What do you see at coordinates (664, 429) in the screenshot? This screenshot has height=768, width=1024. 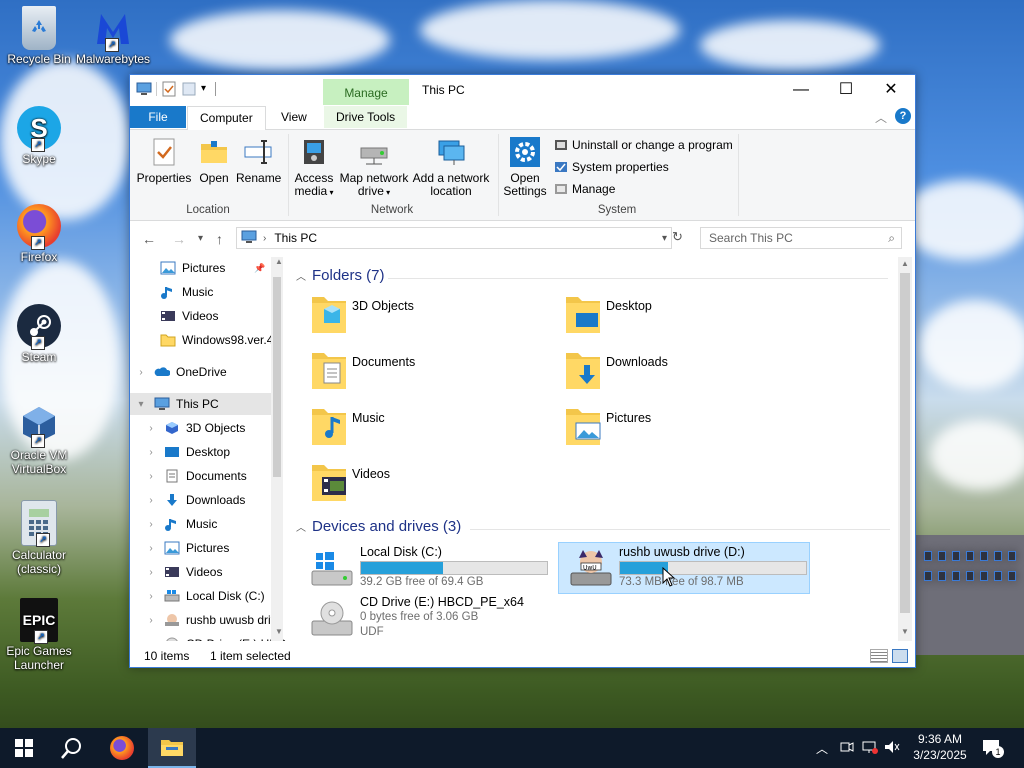 I see `folder-pictures: Pictures` at bounding box center [664, 429].